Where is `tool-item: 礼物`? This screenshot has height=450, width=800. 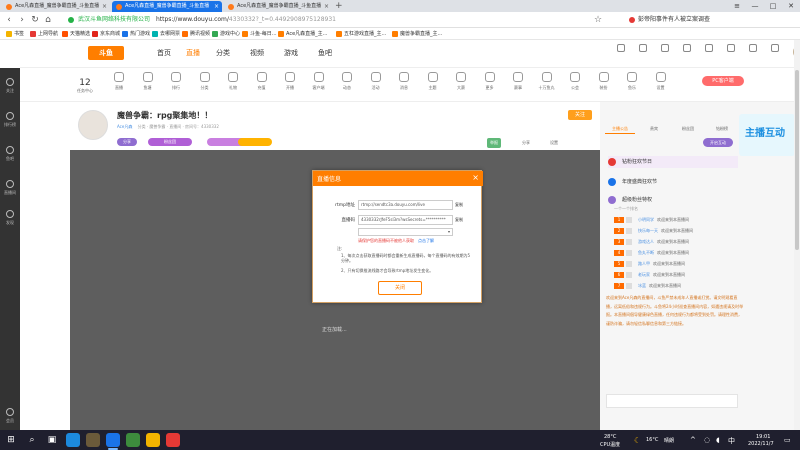 tool-item: 礼物 is located at coordinates (233, 81).